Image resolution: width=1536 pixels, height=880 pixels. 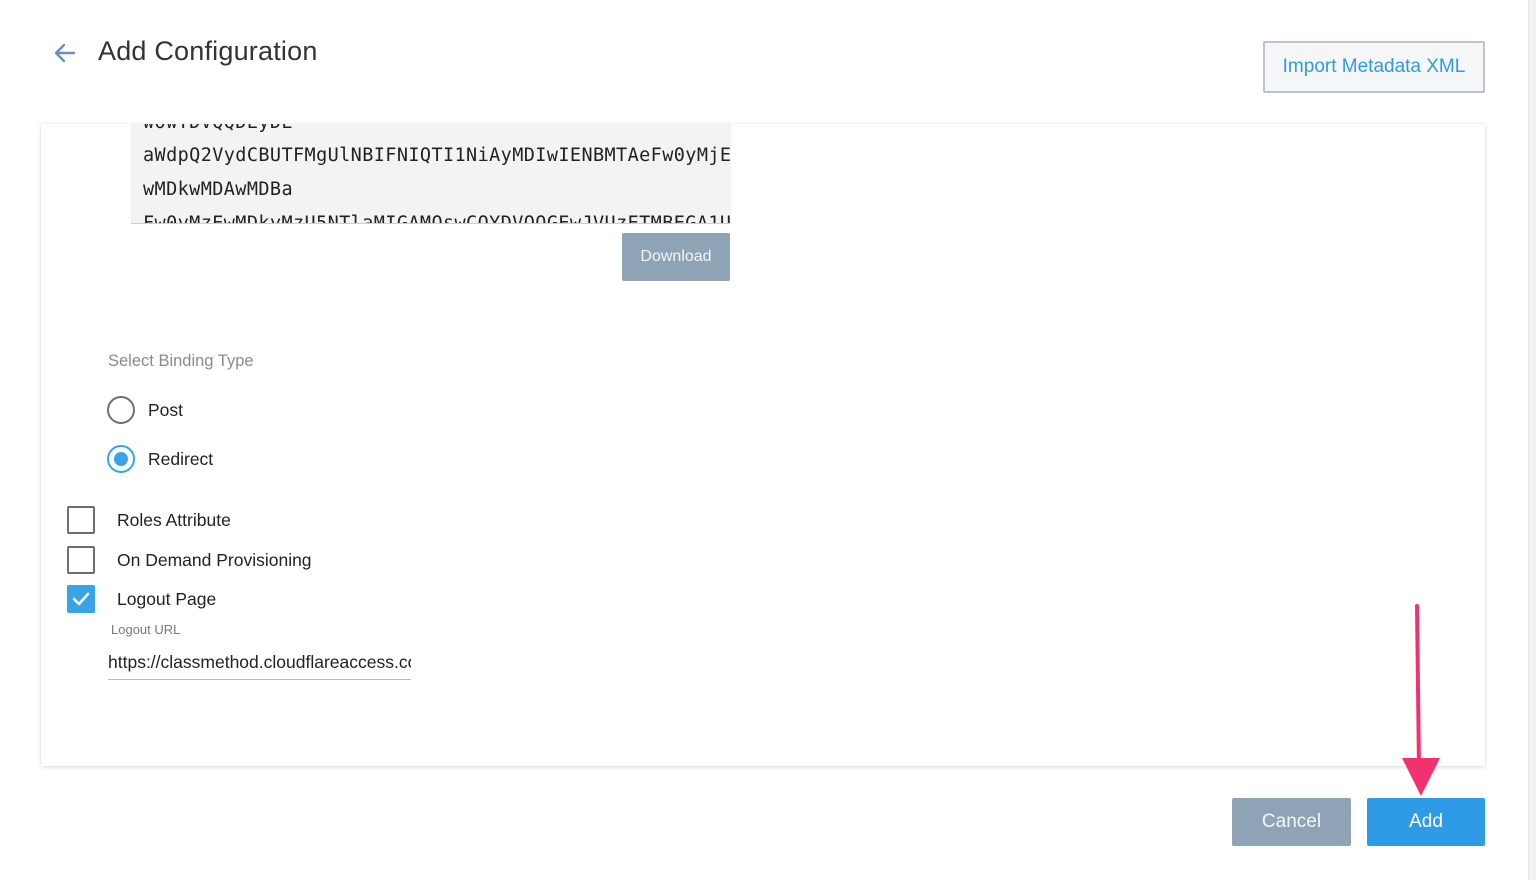 What do you see at coordinates (218, 128) in the screenshot?
I see `certificate-line: wOwYDVQQDEyDE` at bounding box center [218, 128].